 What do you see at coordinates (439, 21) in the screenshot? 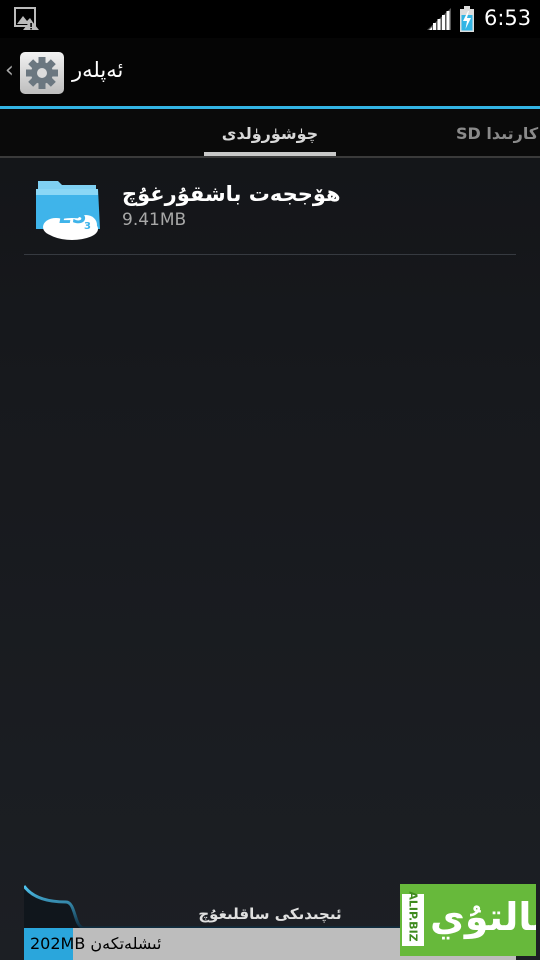
I see `signal-icon` at bounding box center [439, 21].